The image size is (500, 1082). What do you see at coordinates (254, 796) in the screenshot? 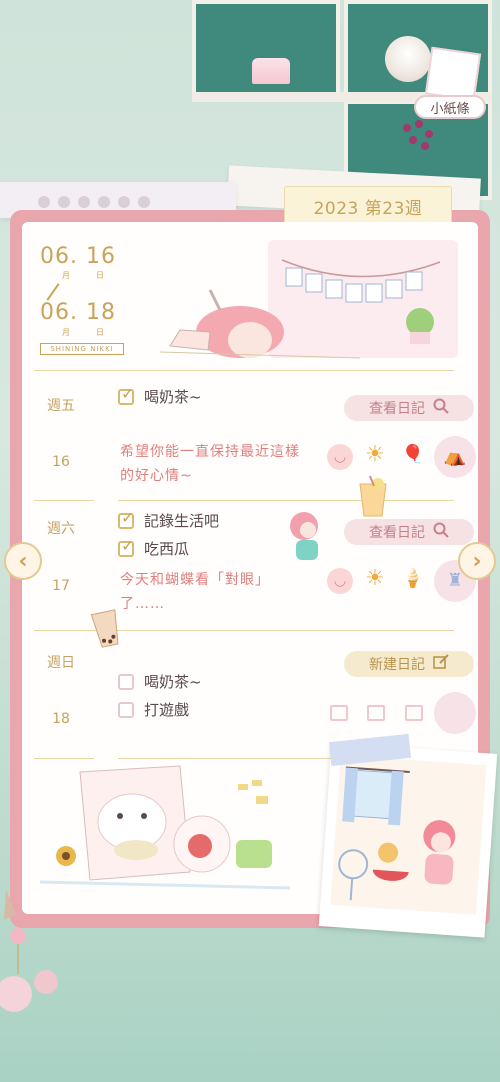
I see `sparkle-decoration` at bounding box center [254, 796].